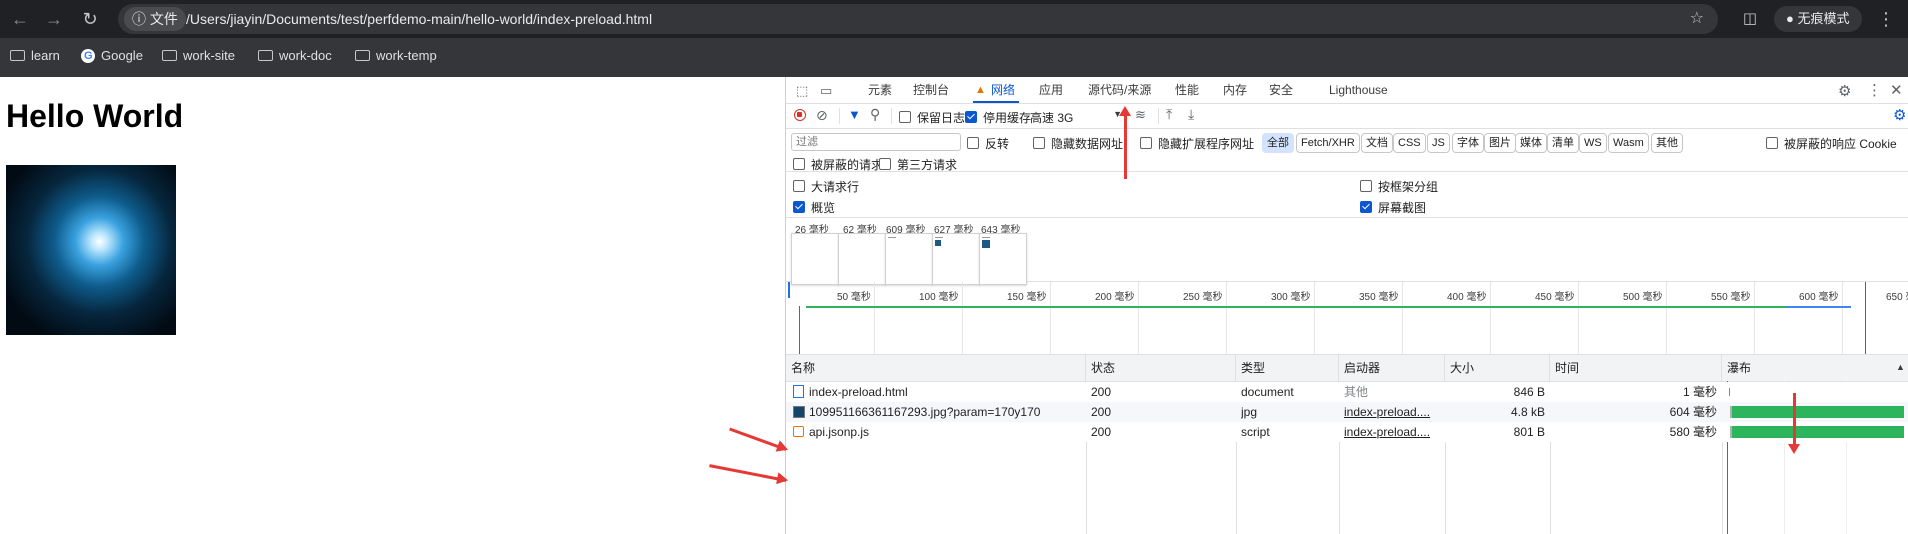 The width and height of the screenshot is (1908, 534). I want to click on type-filter-js: JS, so click(1438, 143).